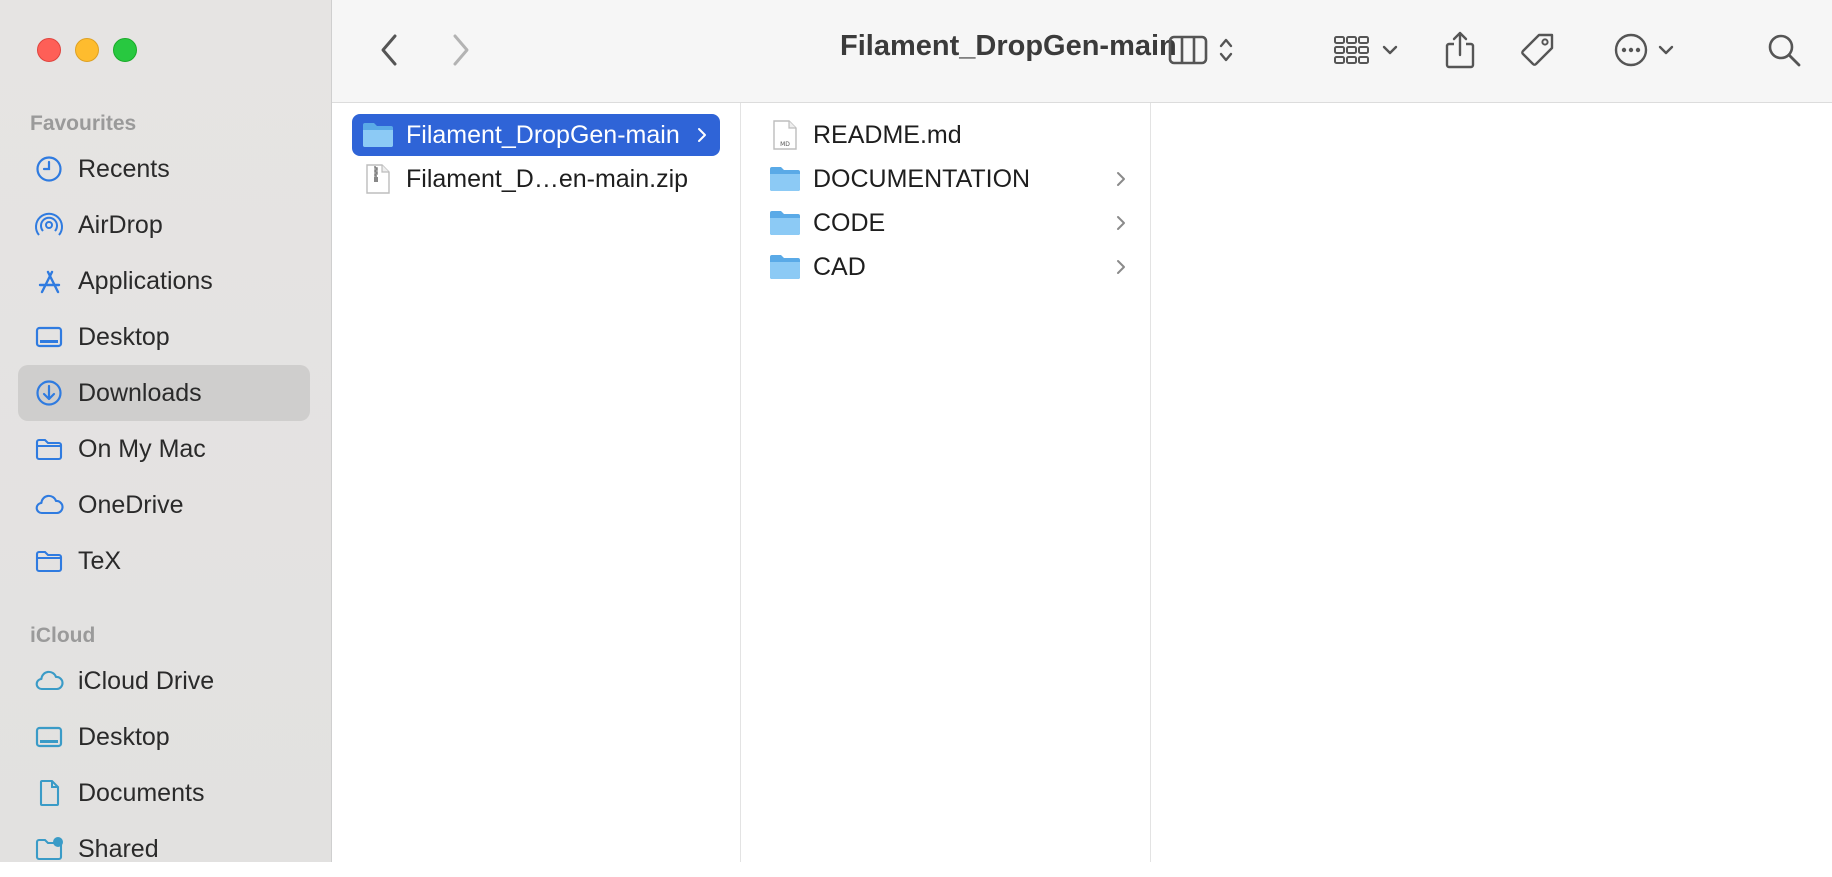 The width and height of the screenshot is (1832, 877). What do you see at coordinates (142, 448) in the screenshot?
I see `sidebar-item-label: On My Mac` at bounding box center [142, 448].